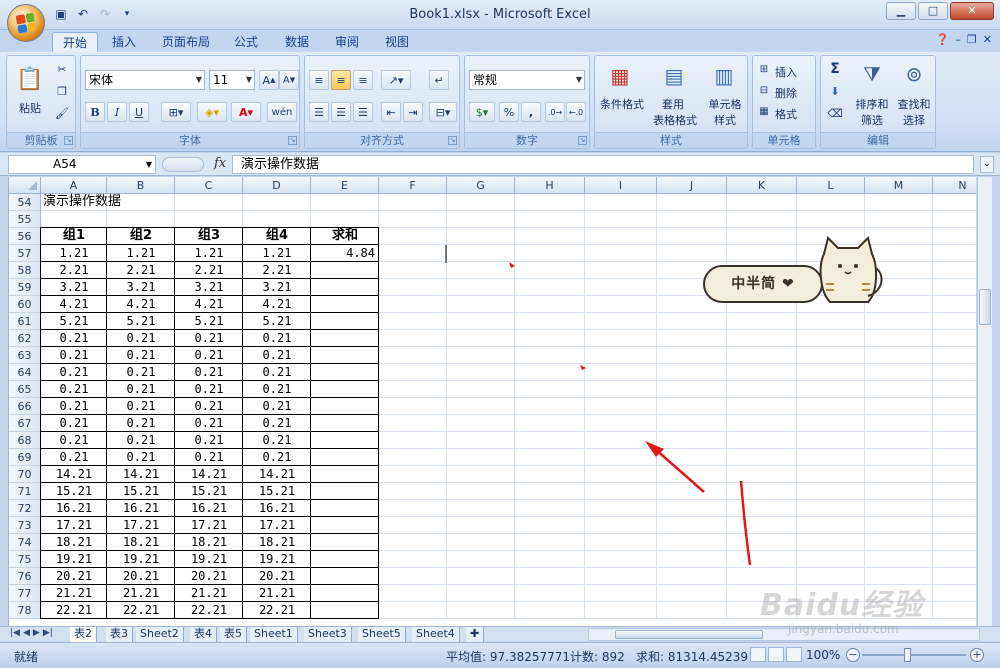 The height and width of the screenshot is (668, 1000). I want to click on tab-view: 视图, so click(397, 42).